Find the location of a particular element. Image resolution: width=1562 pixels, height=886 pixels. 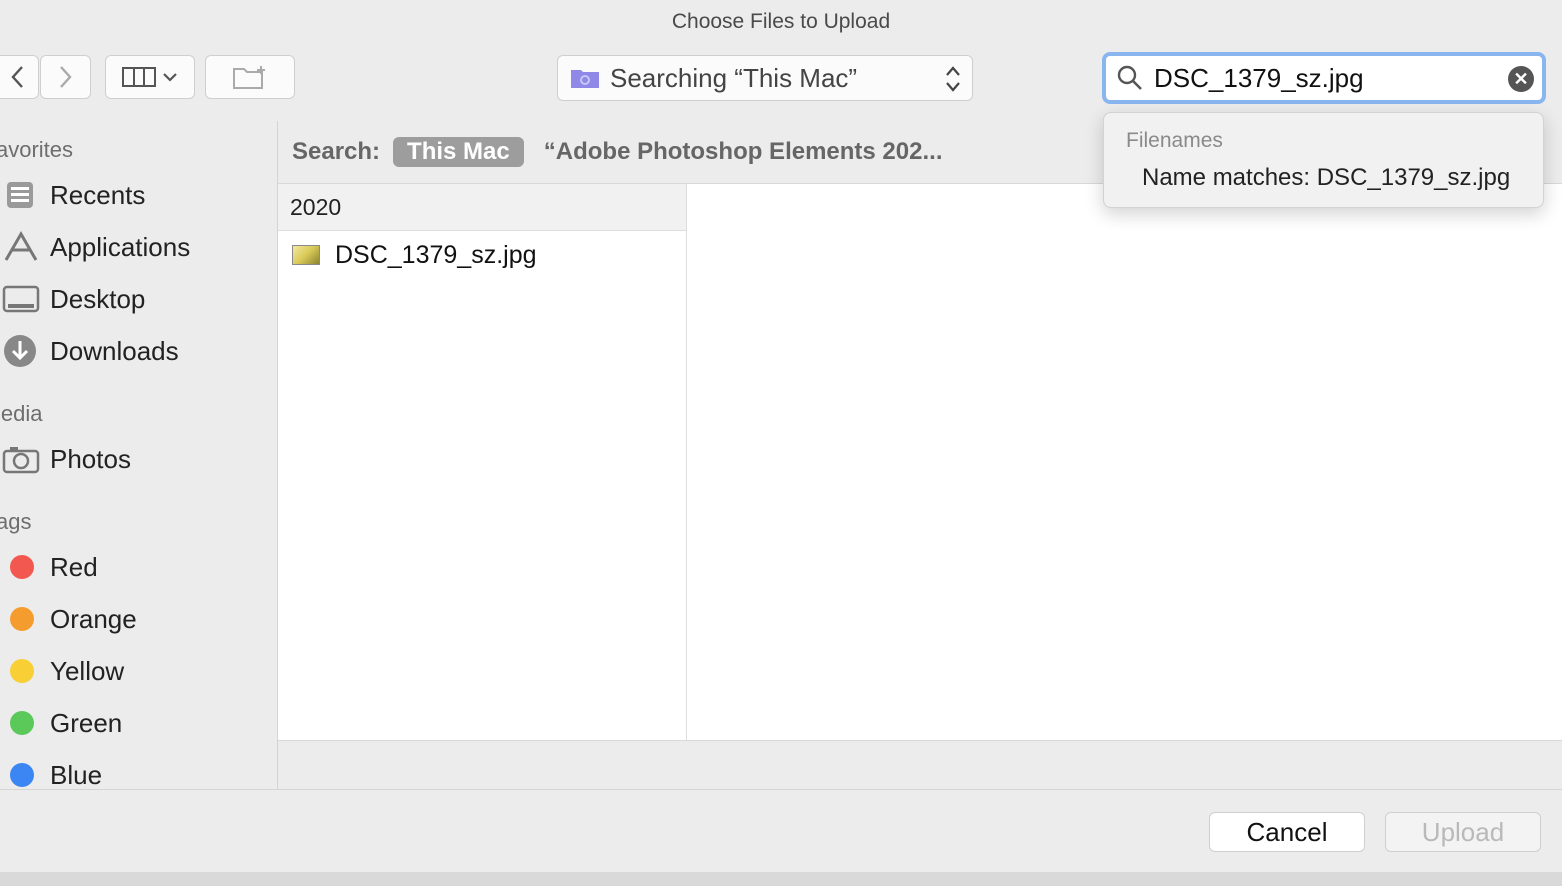

sidebar-item-applications: Applications is located at coordinates (138, 247).